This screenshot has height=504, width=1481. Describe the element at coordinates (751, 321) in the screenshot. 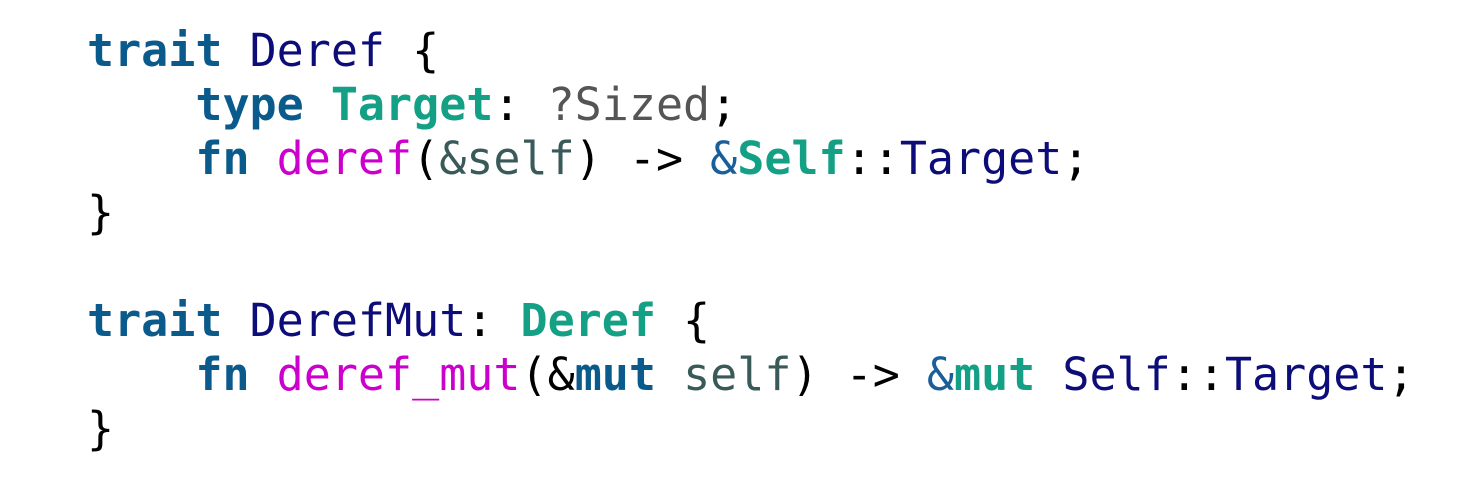

I see `code-line: trait DerefMut: Deref {` at that location.